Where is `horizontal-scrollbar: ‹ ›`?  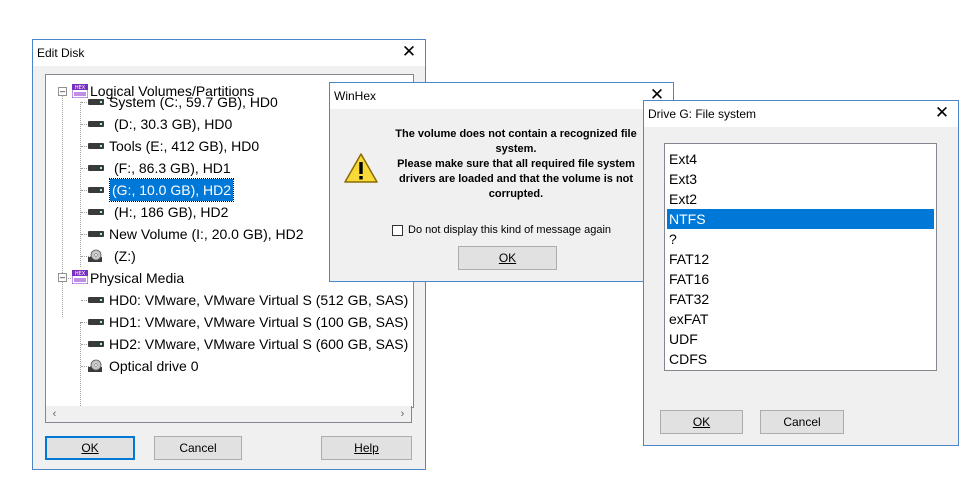
horizontal-scrollbar: ‹ › is located at coordinates (228, 414).